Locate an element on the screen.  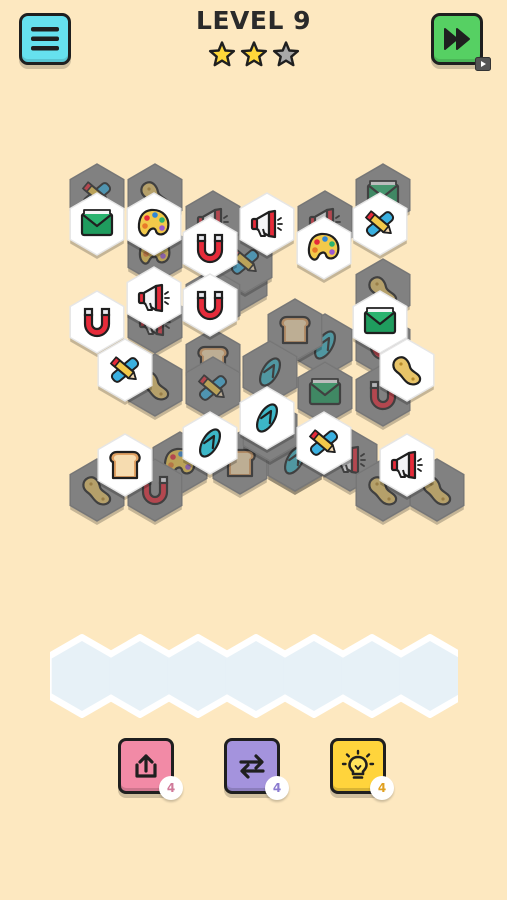
shuffle-arrows-icon is located at coordinates (252, 766).